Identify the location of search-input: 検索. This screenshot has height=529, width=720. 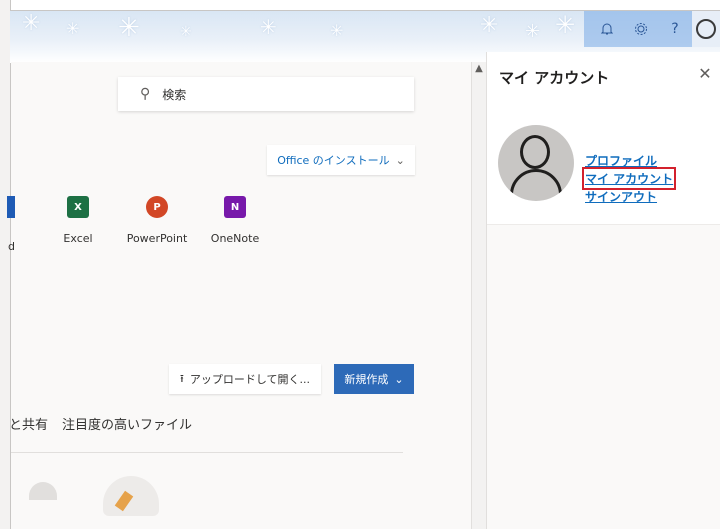
(174, 94).